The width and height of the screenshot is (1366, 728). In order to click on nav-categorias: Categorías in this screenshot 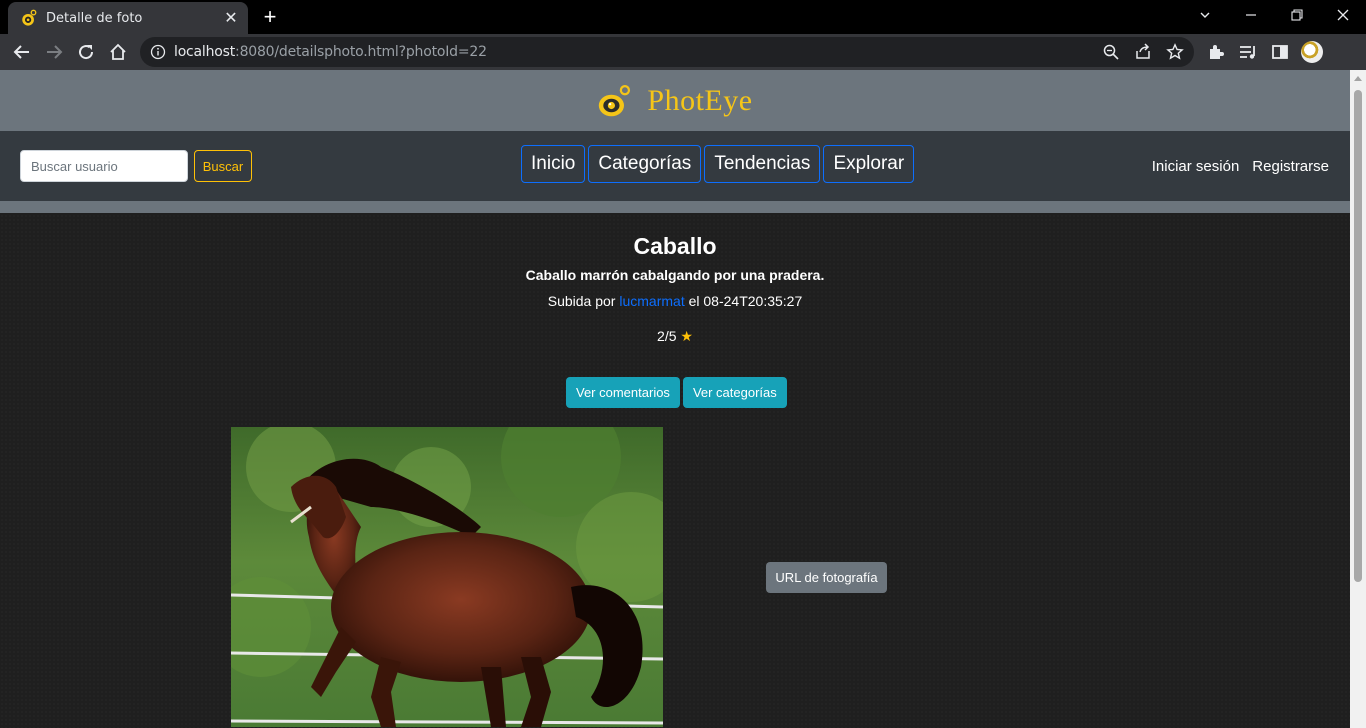, I will do `click(645, 164)`.